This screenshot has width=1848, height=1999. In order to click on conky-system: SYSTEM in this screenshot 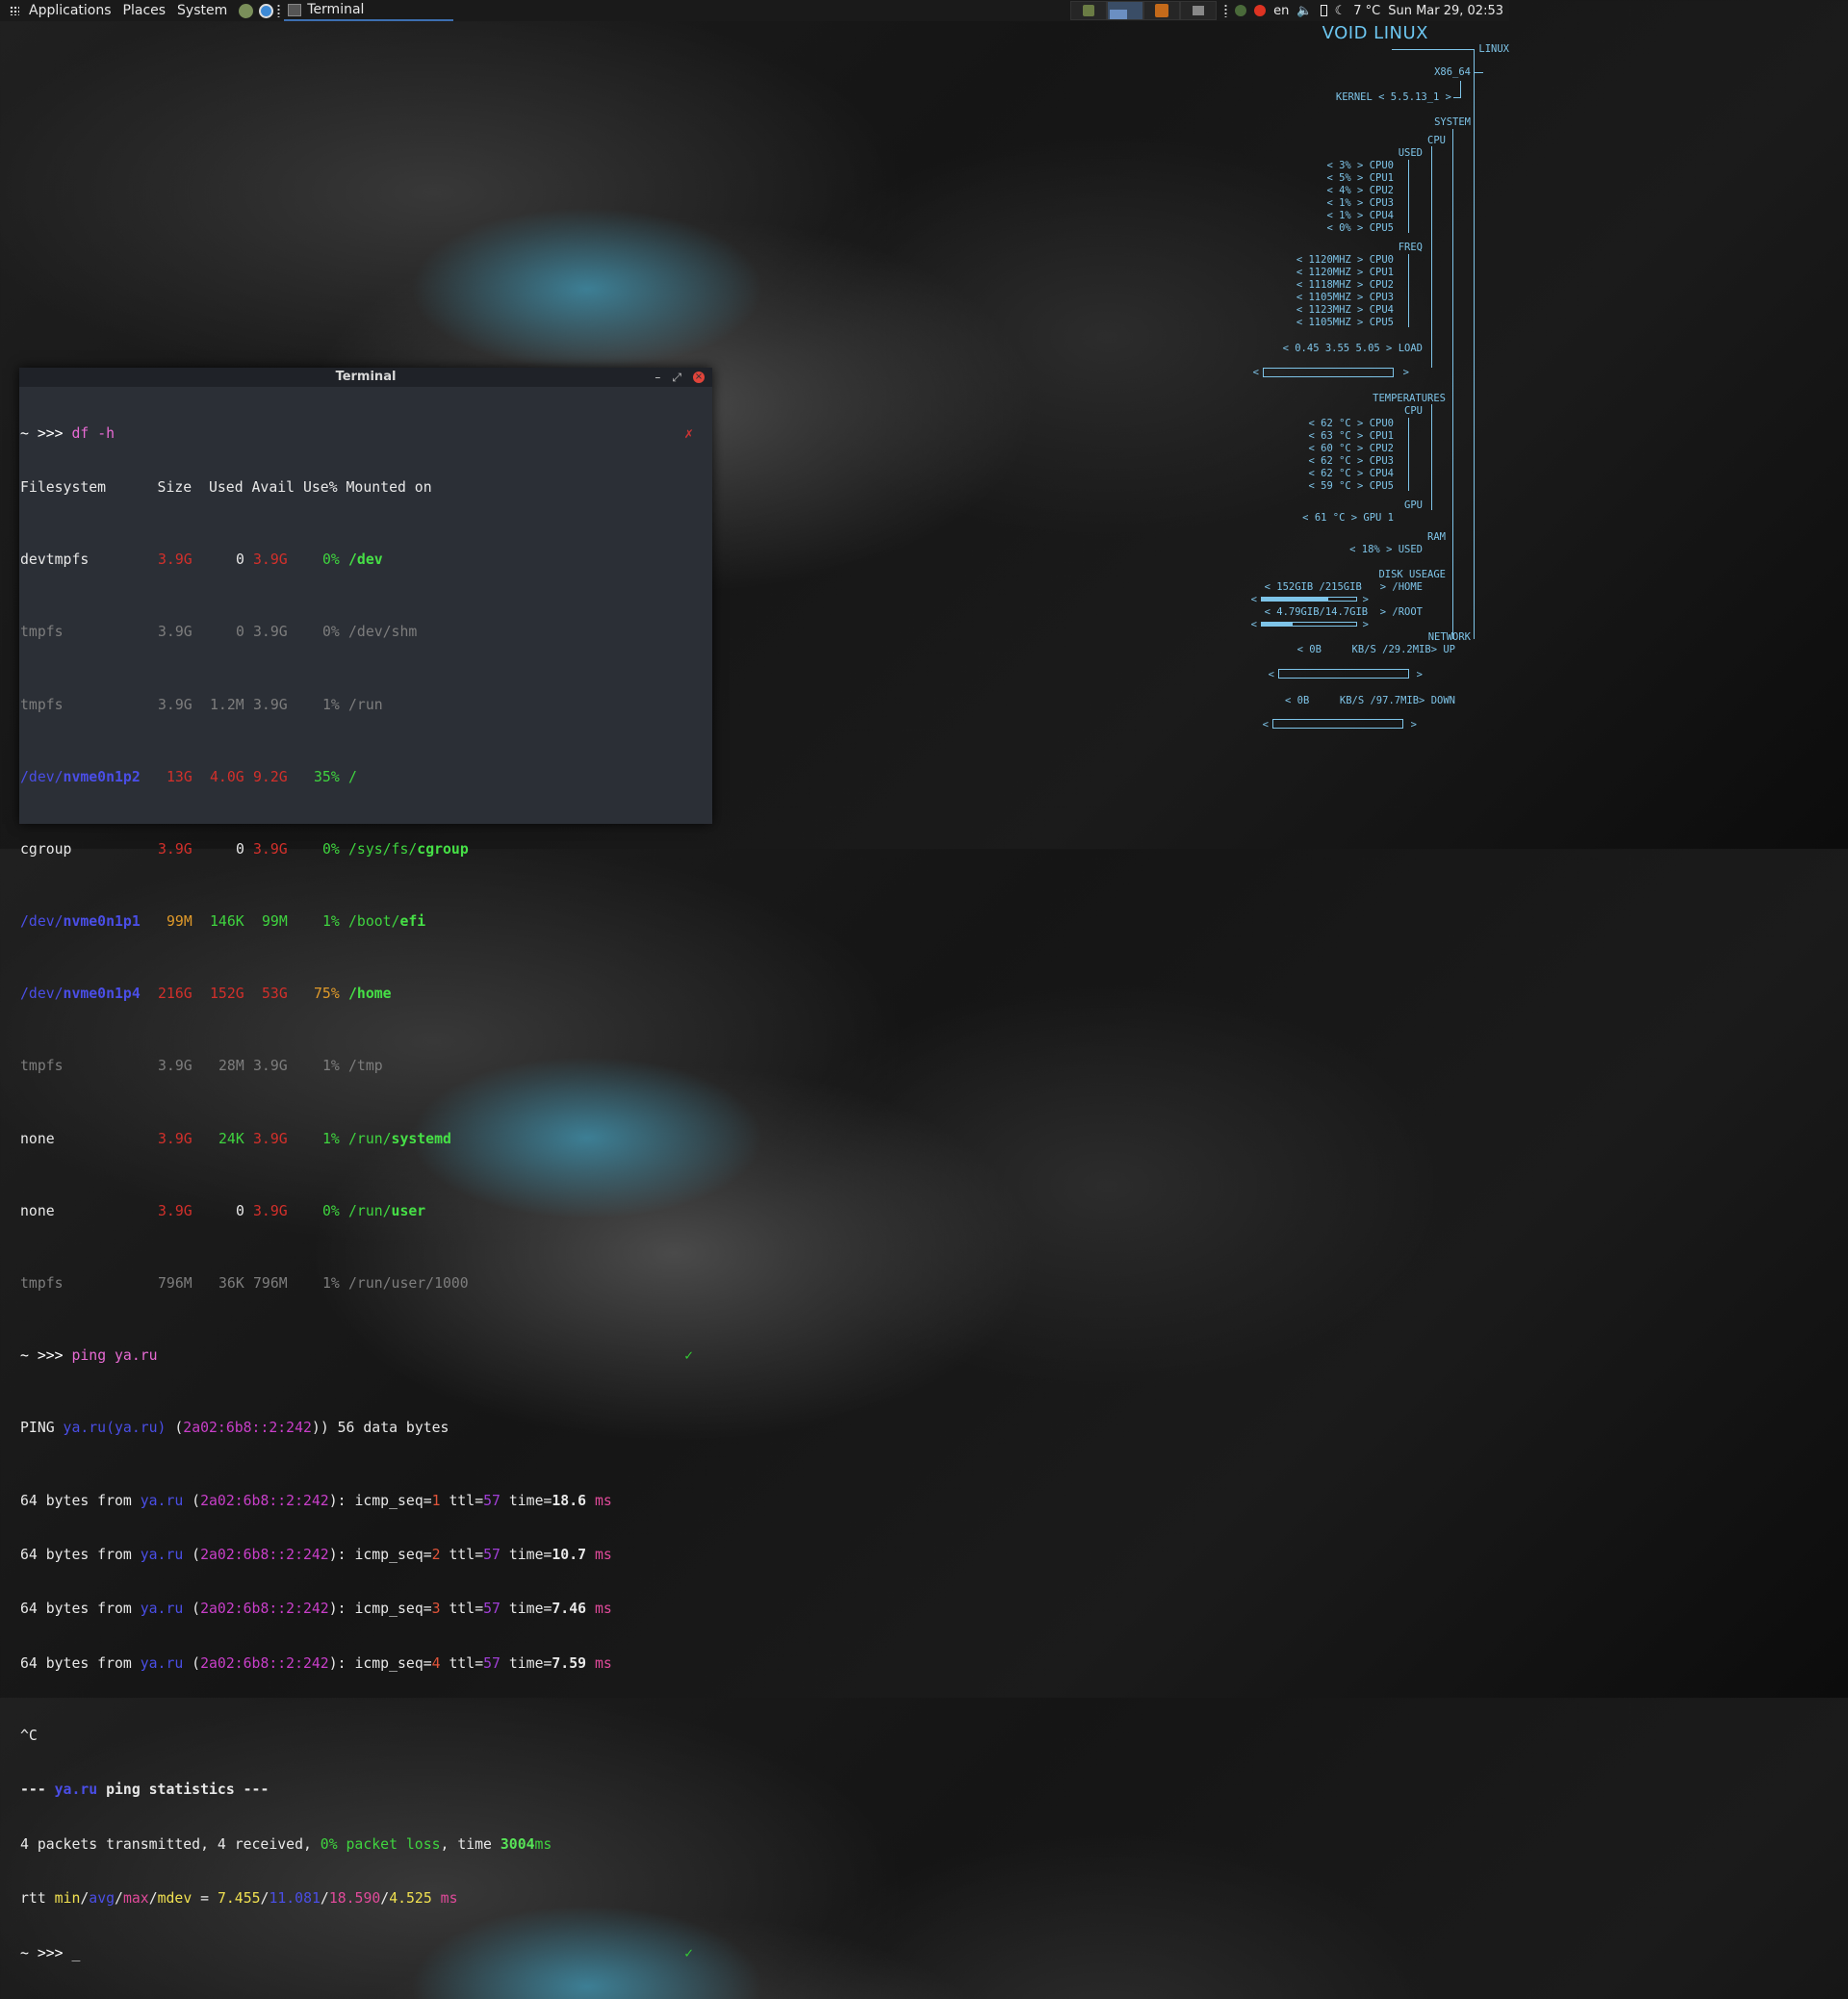, I will do `click(1452, 122)`.